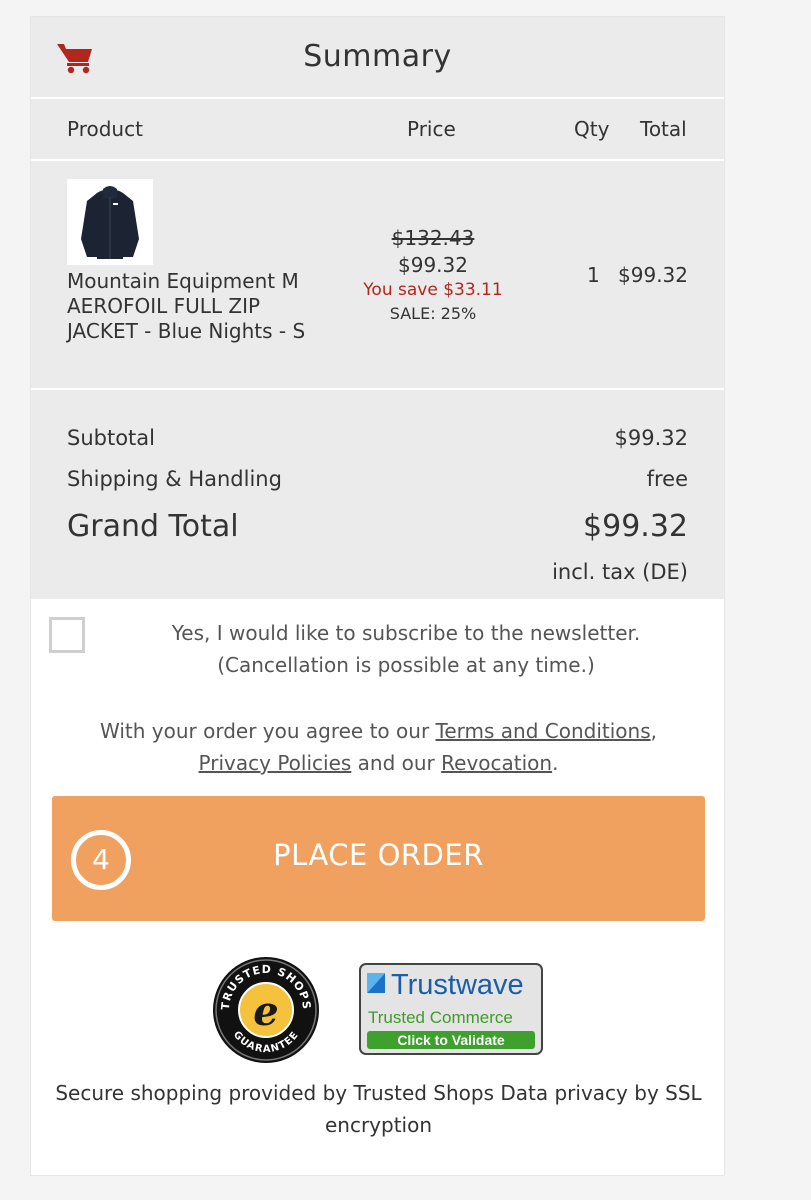 The image size is (811, 1200). I want to click on trusted-shops-letter: e, so click(265, 1011).